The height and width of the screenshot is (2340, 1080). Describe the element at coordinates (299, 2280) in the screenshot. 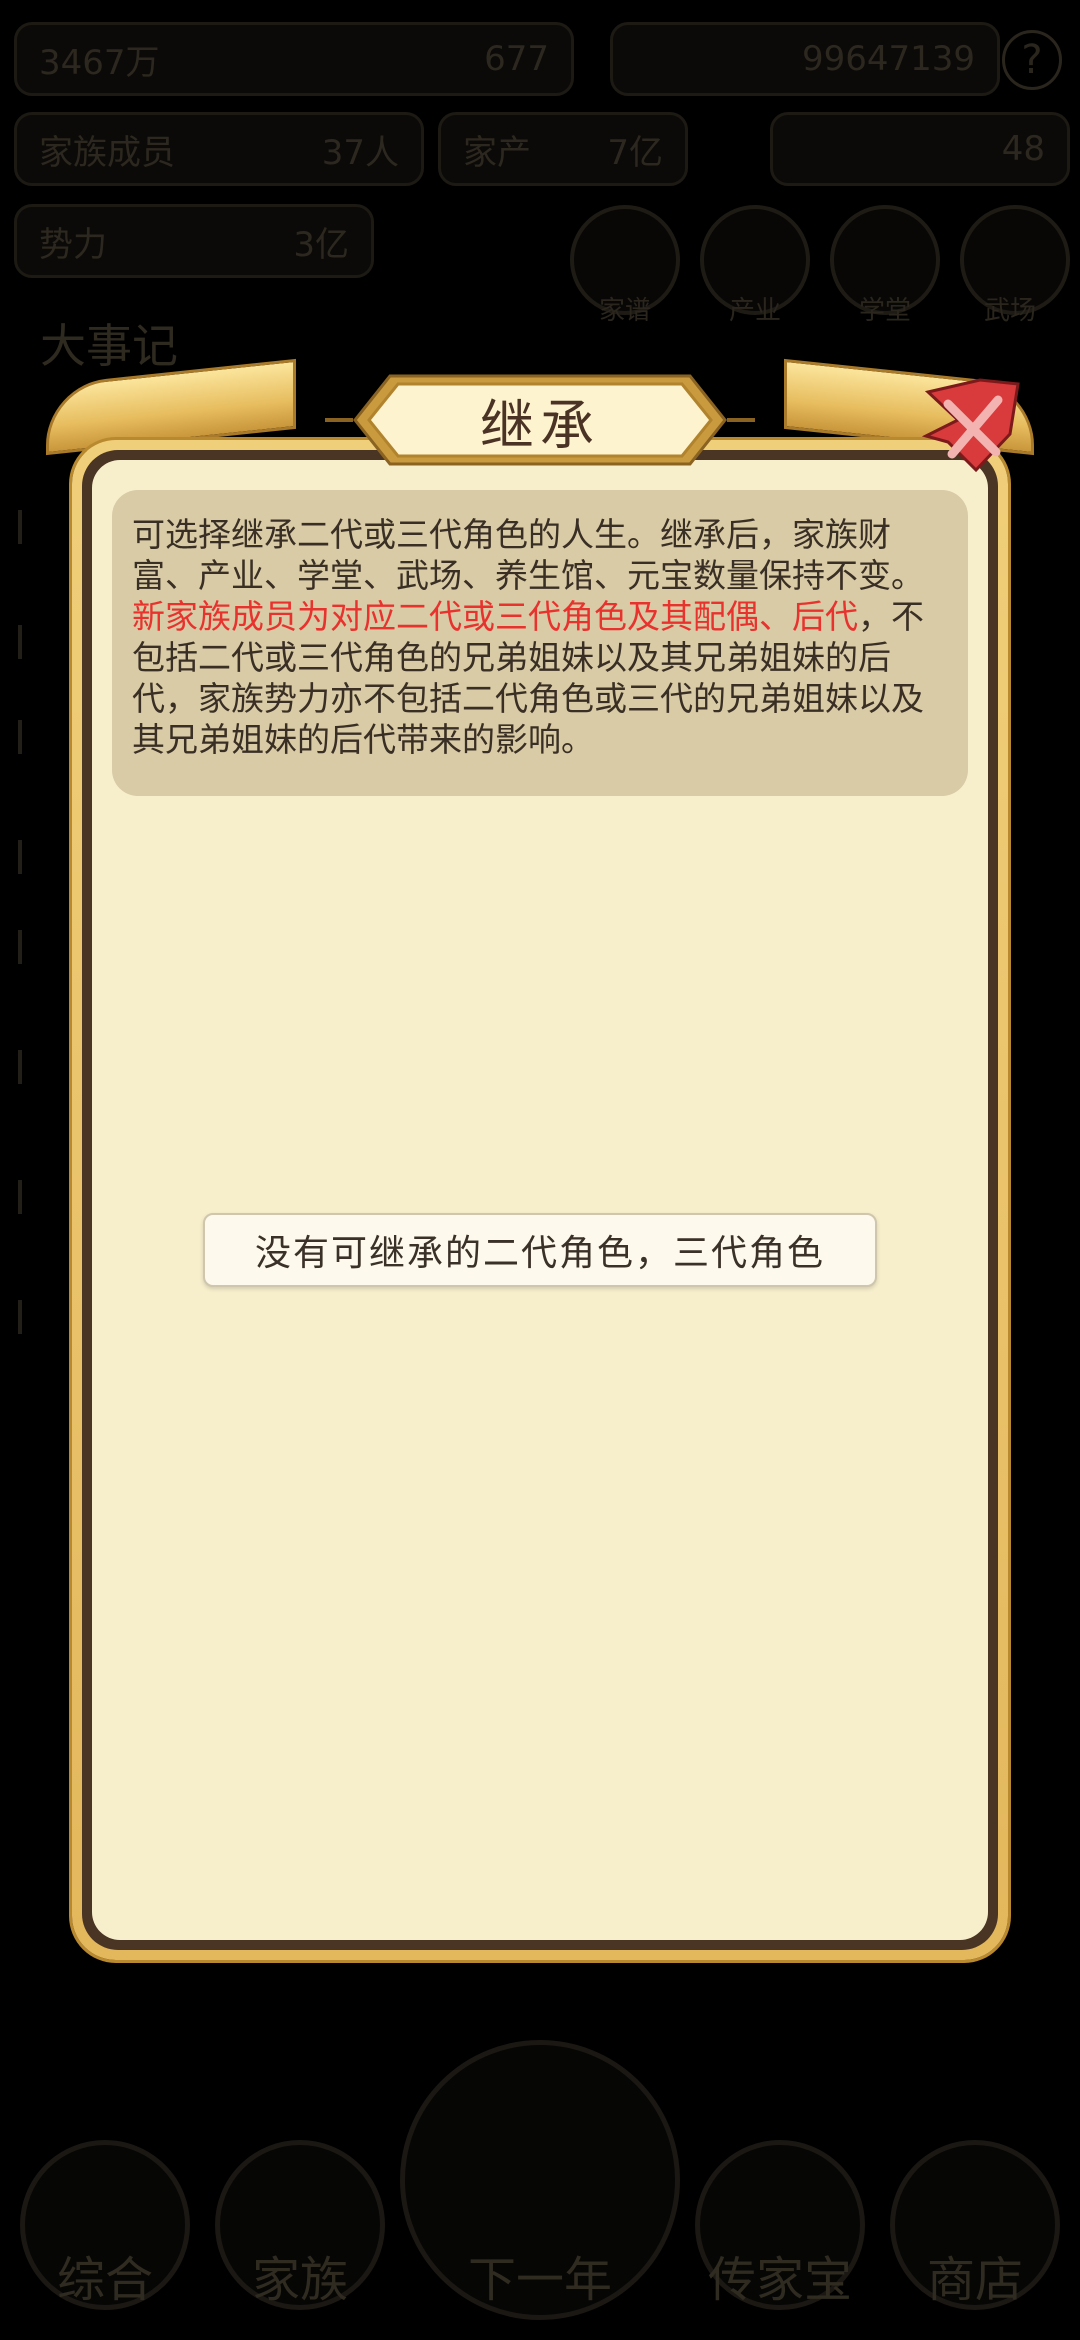

I see `bg-nav-label: 家族` at that location.